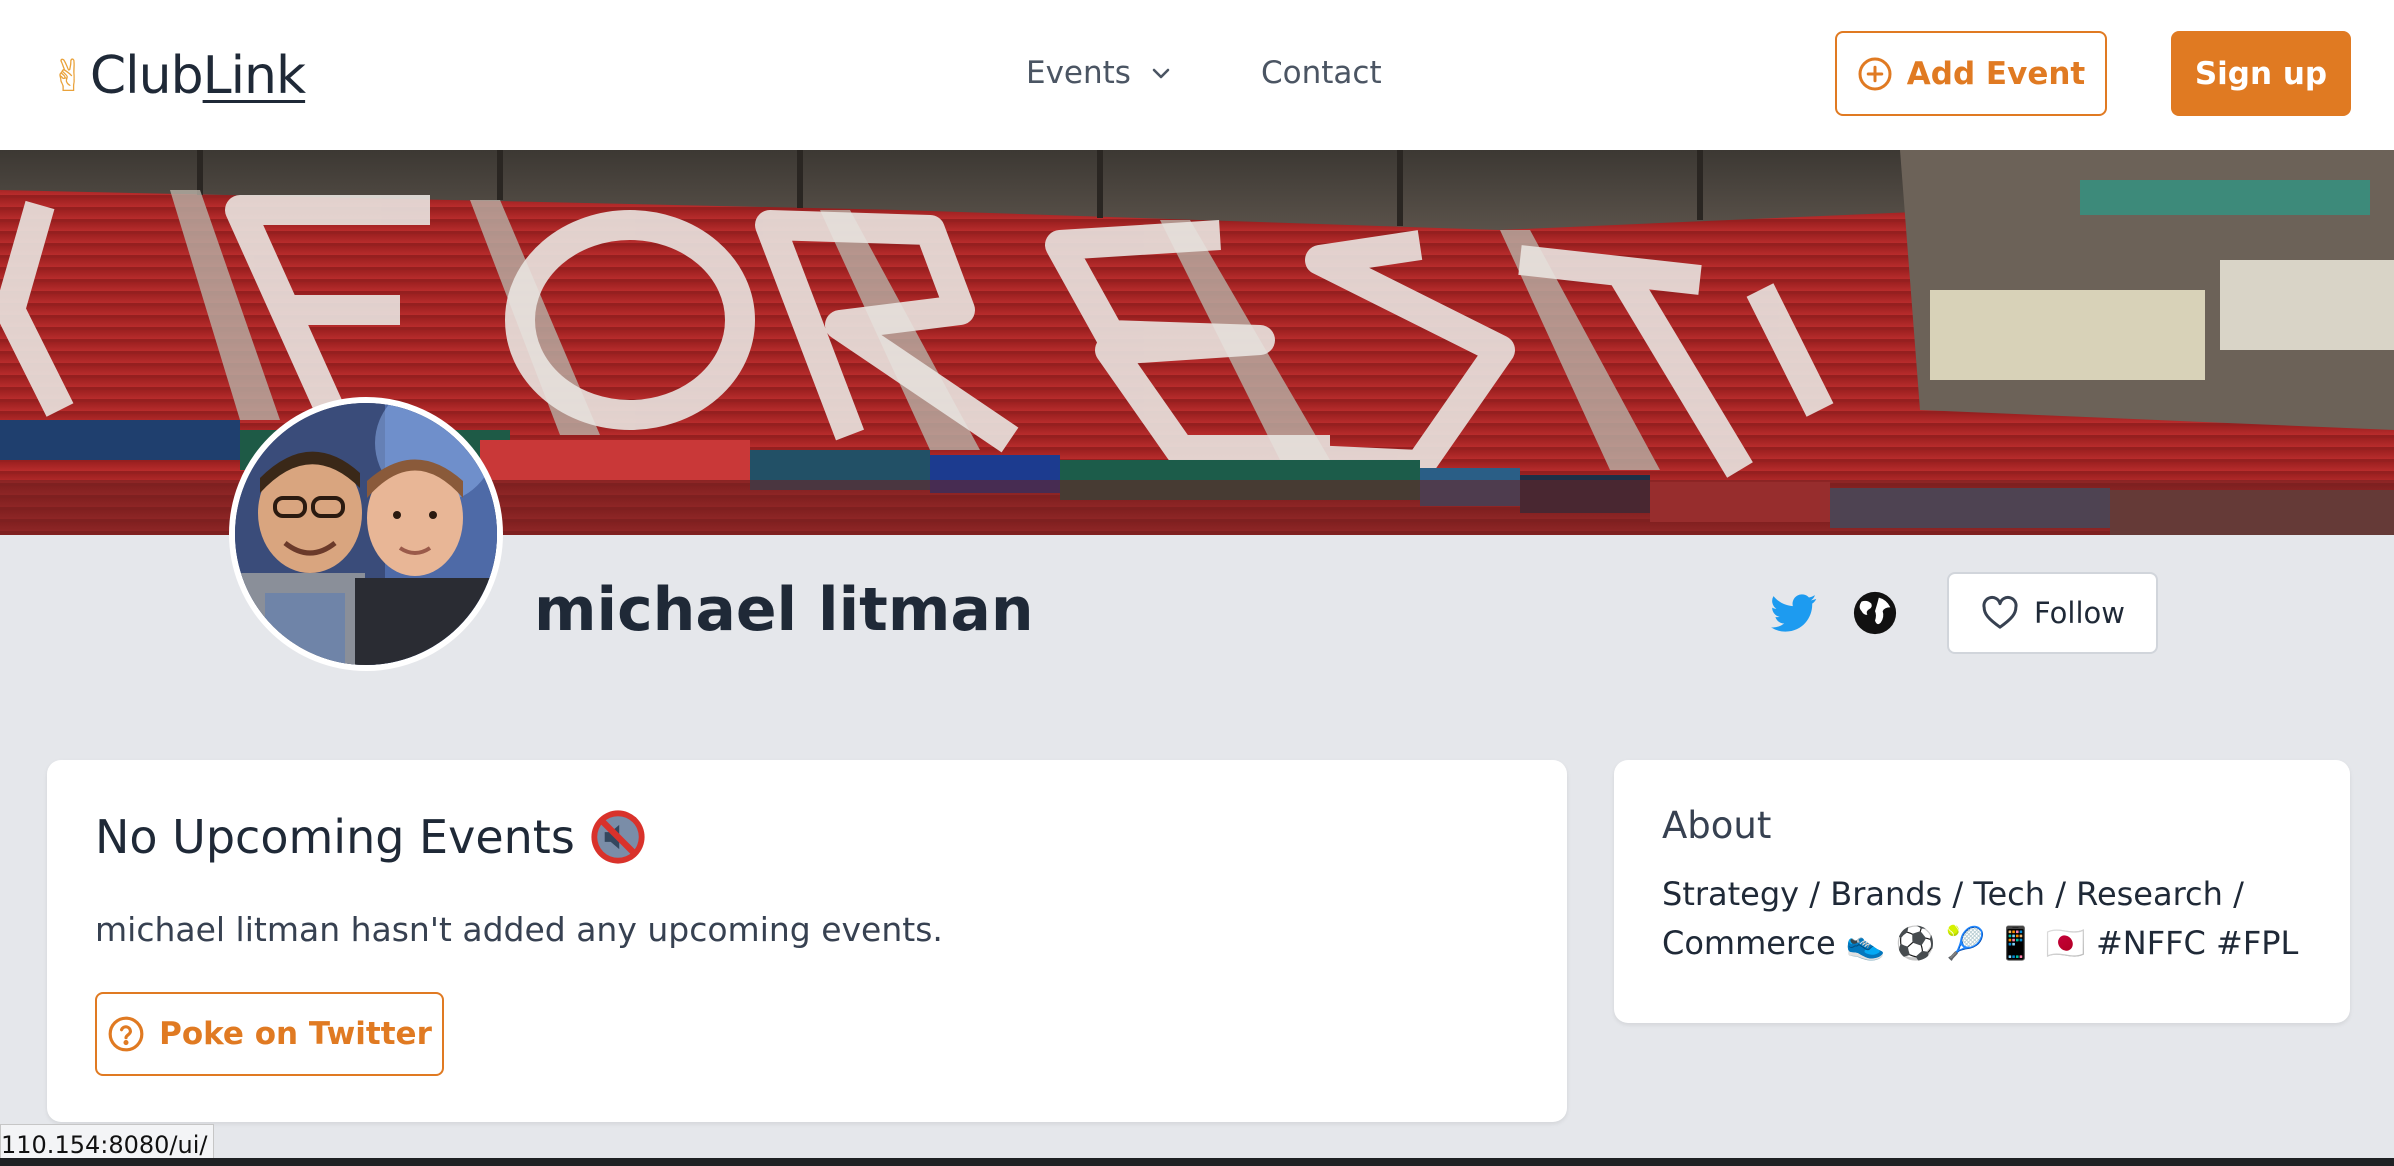 This screenshot has width=2394, height=1166. I want to click on sign-up-label: Sign up, so click(2261, 73).